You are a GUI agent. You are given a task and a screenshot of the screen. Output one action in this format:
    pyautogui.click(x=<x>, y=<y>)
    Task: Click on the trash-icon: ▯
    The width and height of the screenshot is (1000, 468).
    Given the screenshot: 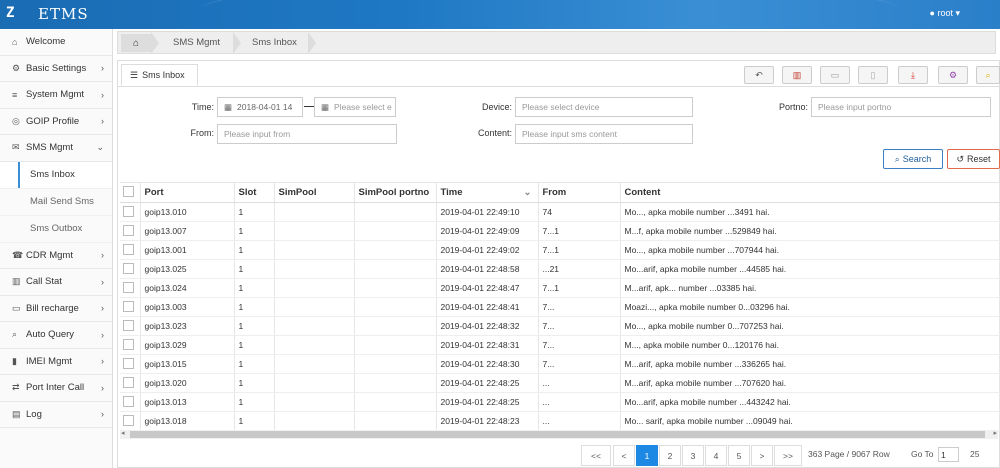 What is the action you would take?
    pyautogui.click(x=873, y=74)
    